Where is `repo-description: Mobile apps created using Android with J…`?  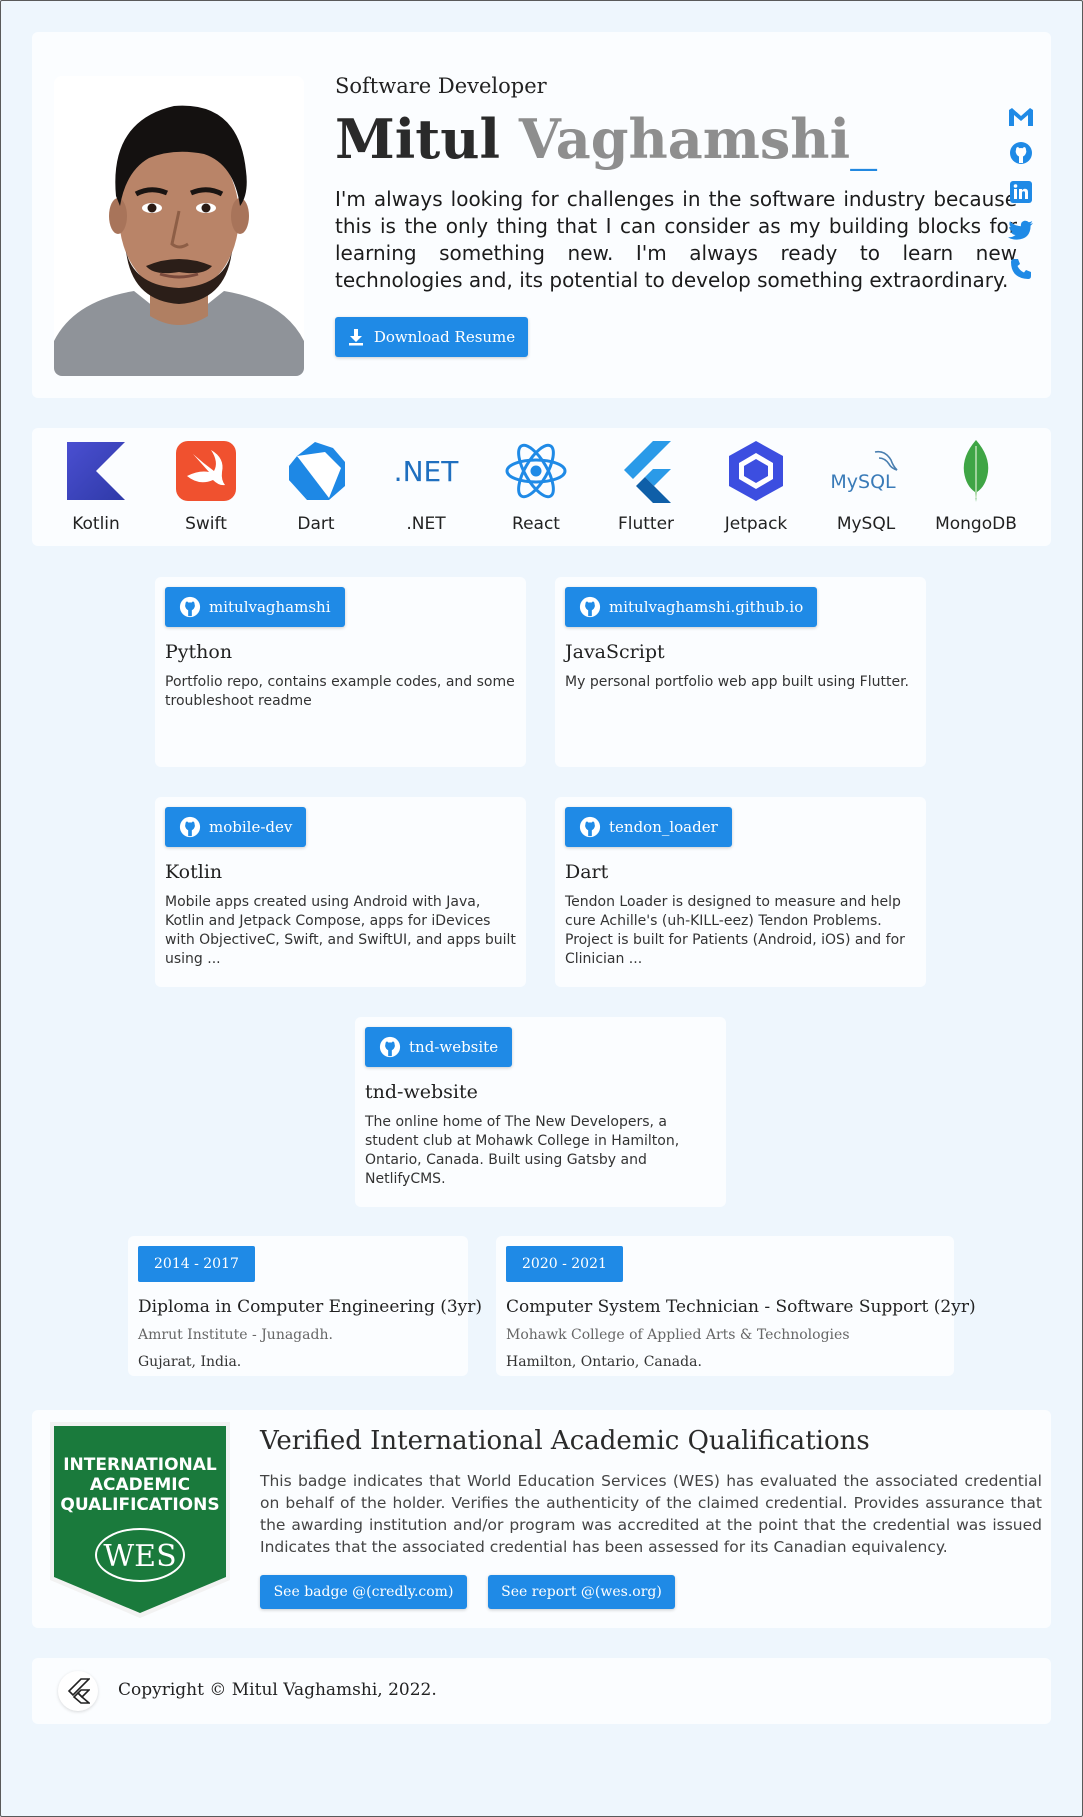
repo-description: Mobile apps created using Android with J… is located at coordinates (340, 930).